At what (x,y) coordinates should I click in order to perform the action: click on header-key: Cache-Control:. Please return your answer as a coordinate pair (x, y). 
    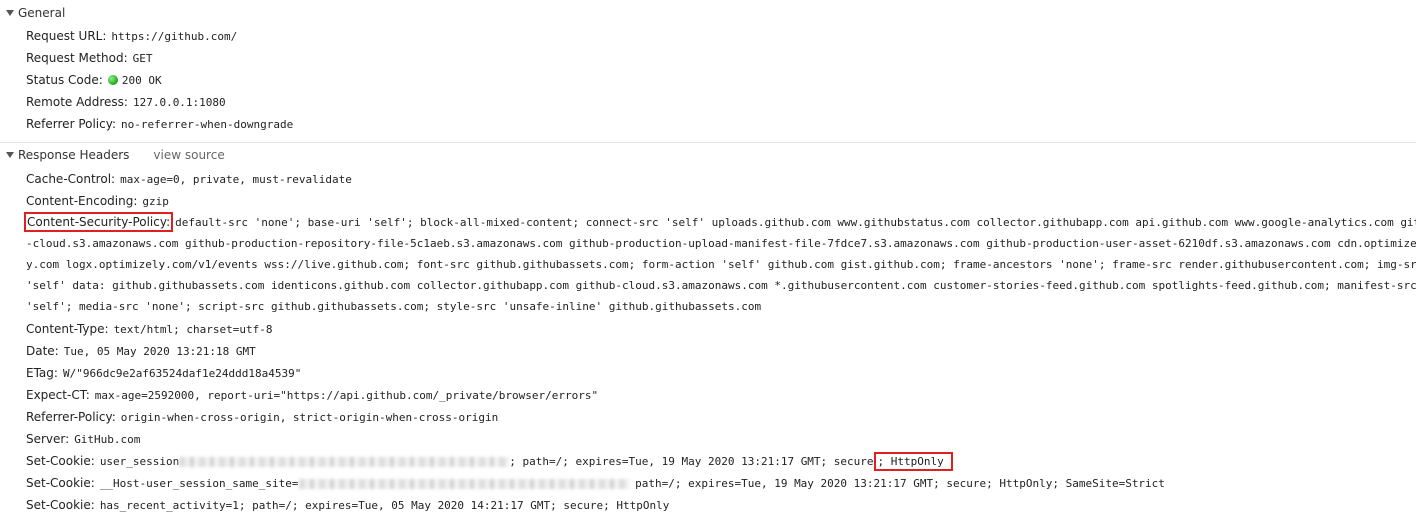
    Looking at the image, I should click on (71, 179).